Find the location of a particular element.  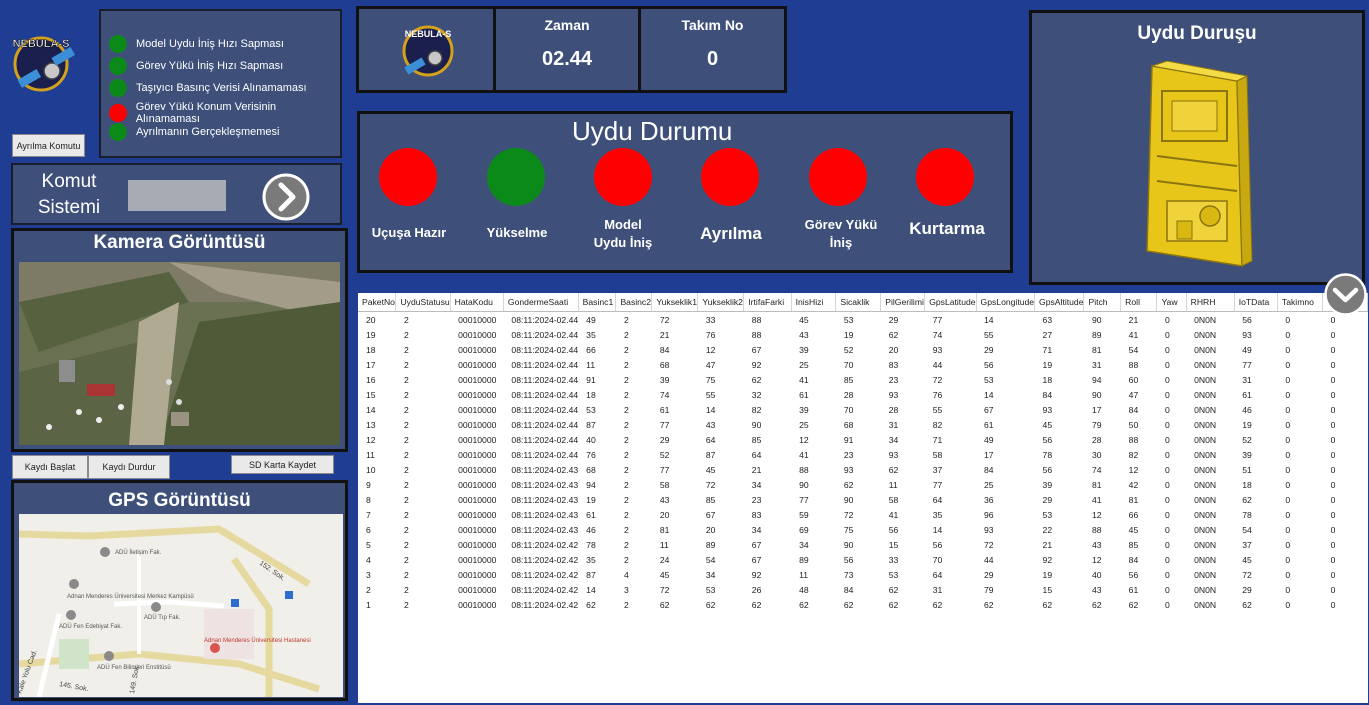

column-header: Yukseklik2 is located at coordinates (721, 302).